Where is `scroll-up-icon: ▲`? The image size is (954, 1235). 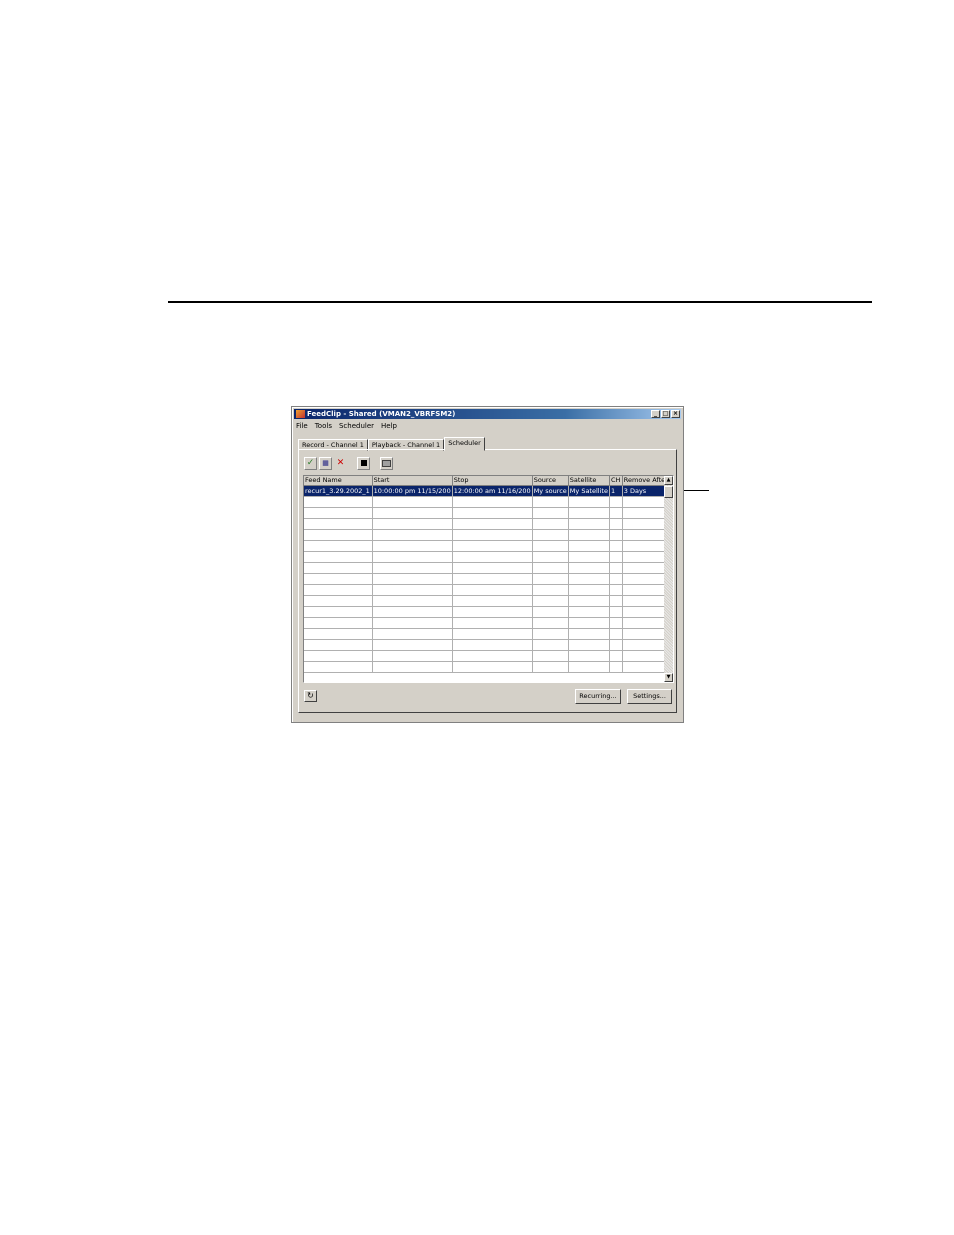
scroll-up-icon: ▲ is located at coordinates (668, 480).